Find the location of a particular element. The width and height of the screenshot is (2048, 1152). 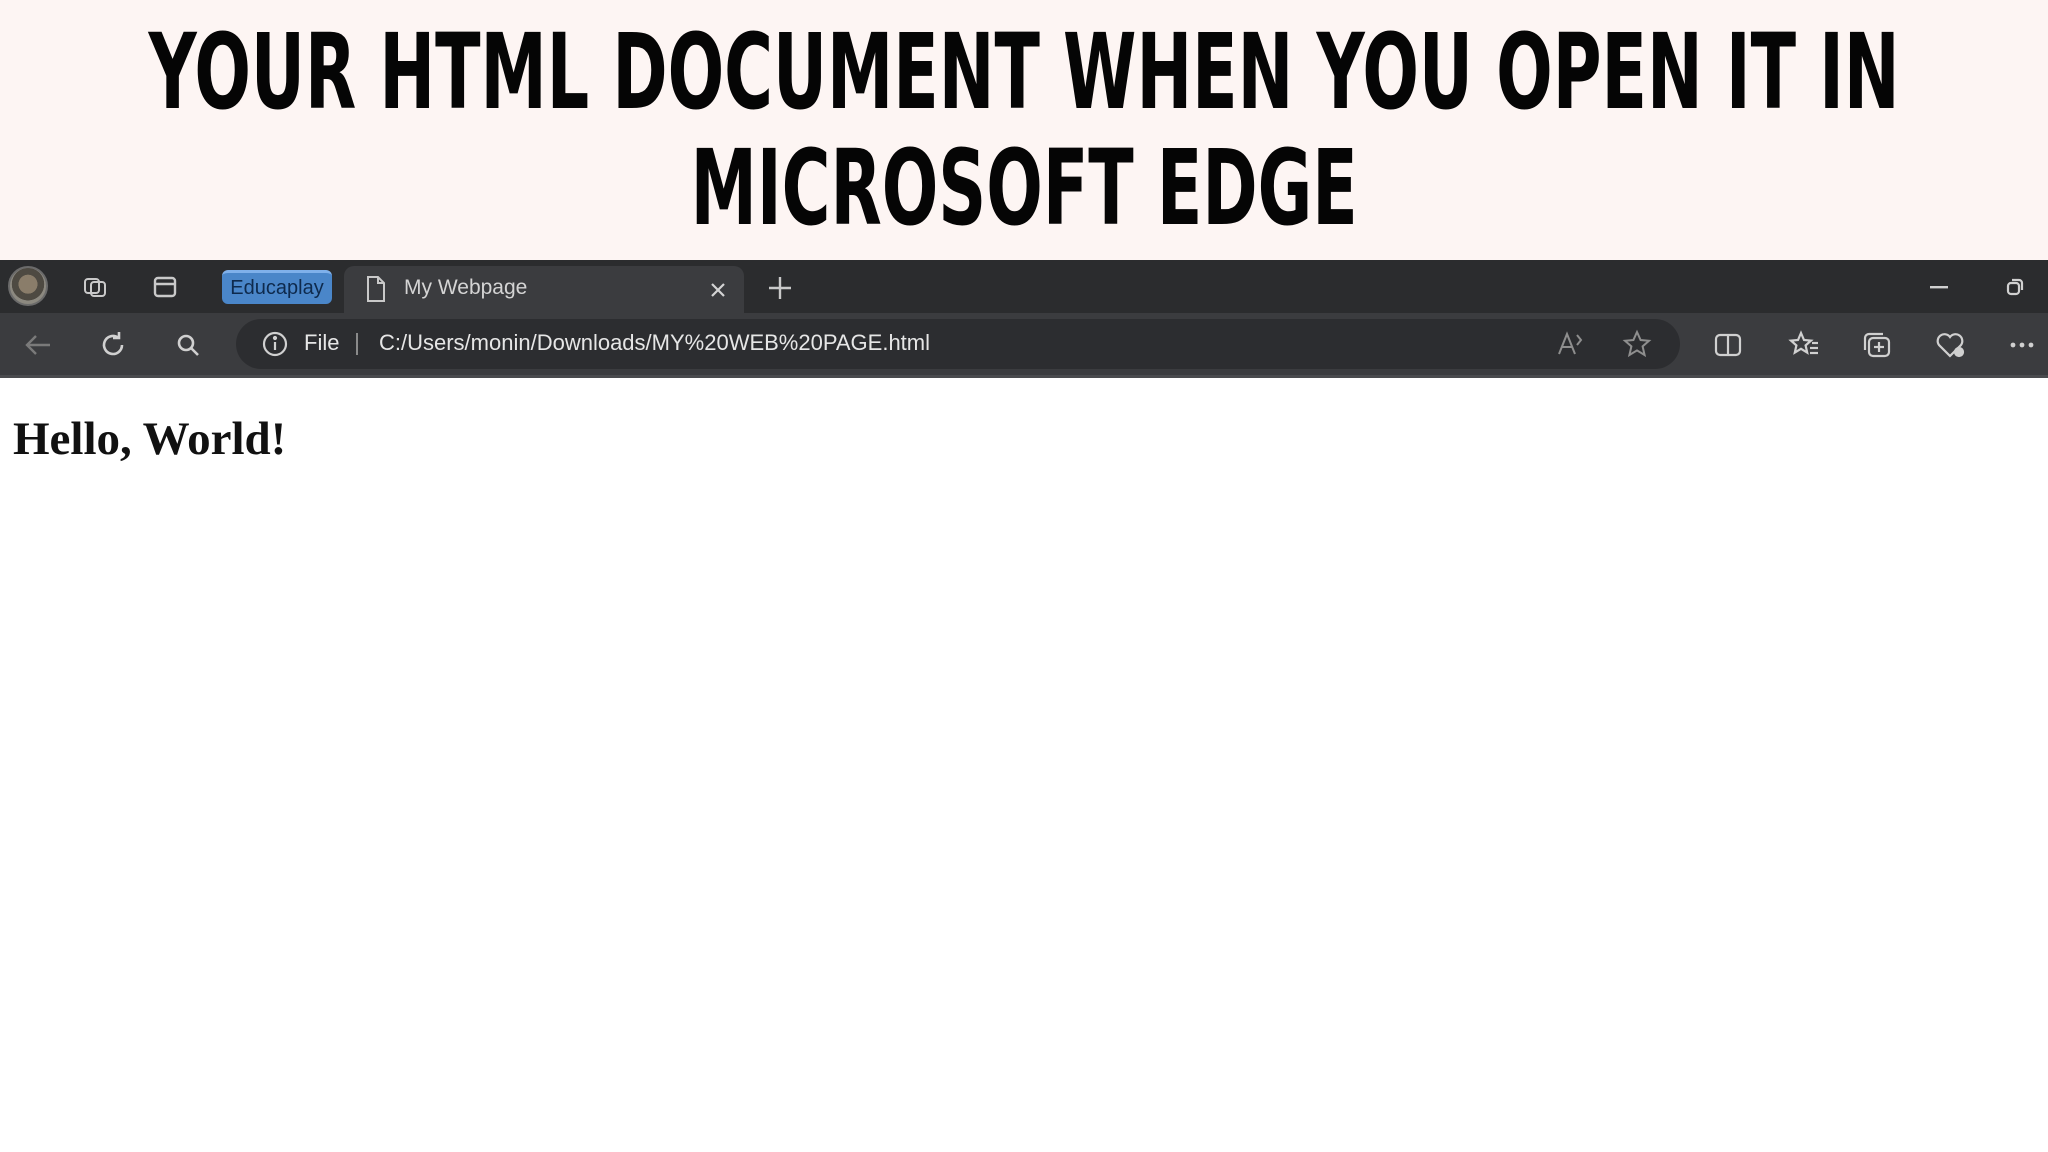

address-scheme-label: File is located at coordinates (322, 342).